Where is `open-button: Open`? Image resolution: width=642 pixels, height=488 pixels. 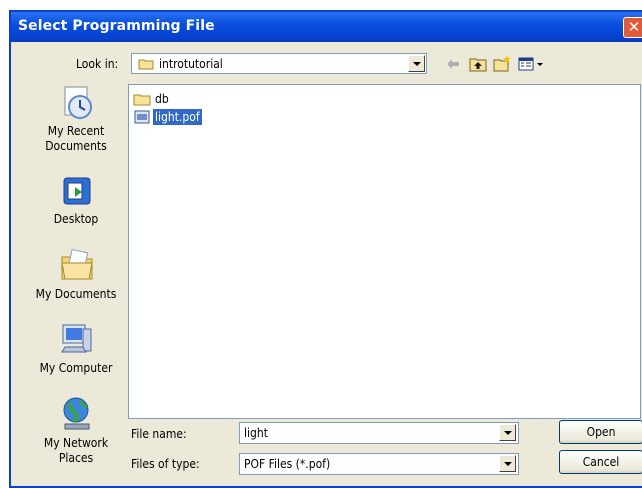 open-button: Open is located at coordinates (600, 432).